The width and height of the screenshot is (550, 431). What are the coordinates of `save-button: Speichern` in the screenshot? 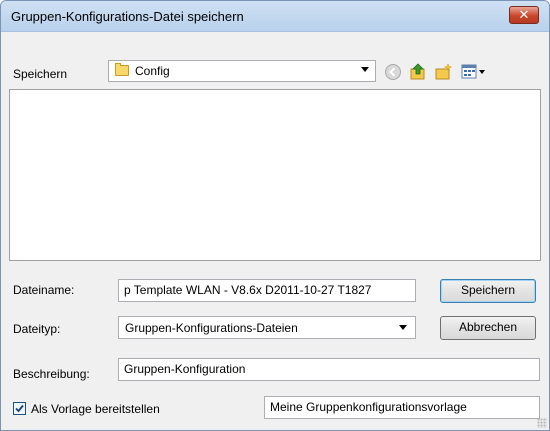 It's located at (488, 291).